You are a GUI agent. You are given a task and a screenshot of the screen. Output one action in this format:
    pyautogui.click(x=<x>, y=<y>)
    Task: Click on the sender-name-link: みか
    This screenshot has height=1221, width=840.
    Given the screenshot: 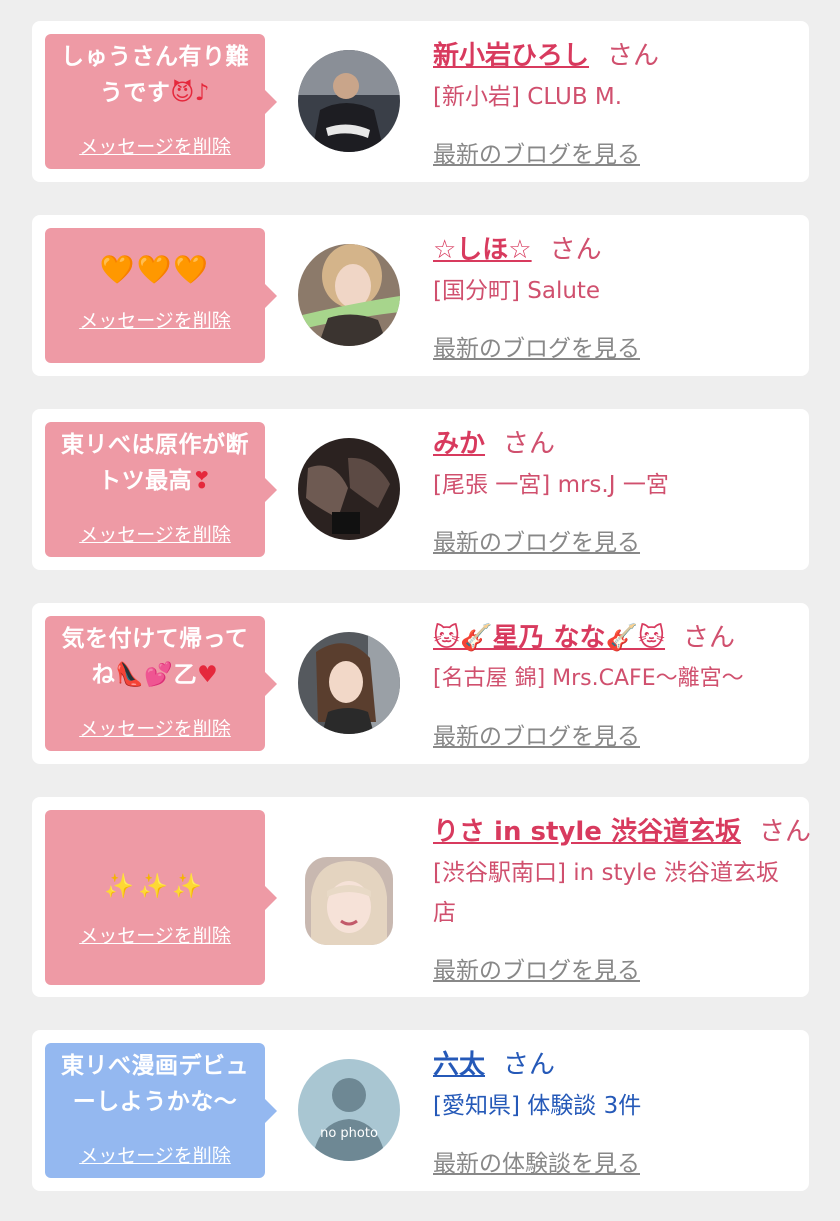 What is the action you would take?
    pyautogui.click(x=459, y=444)
    